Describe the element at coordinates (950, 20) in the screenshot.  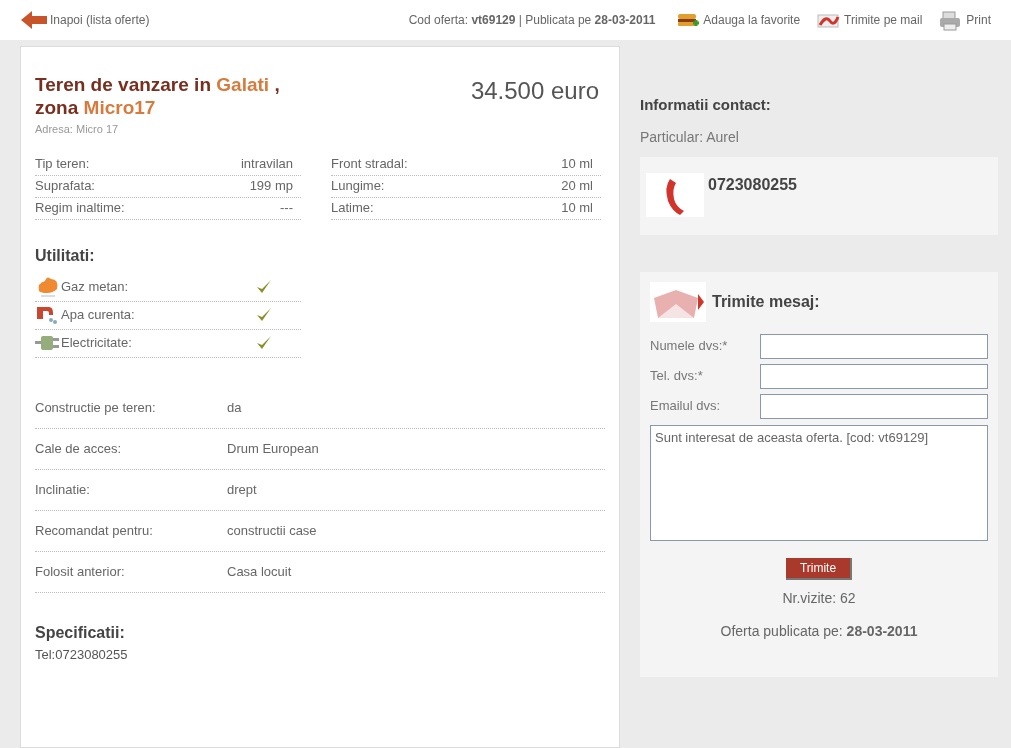
I see `printer-icon` at that location.